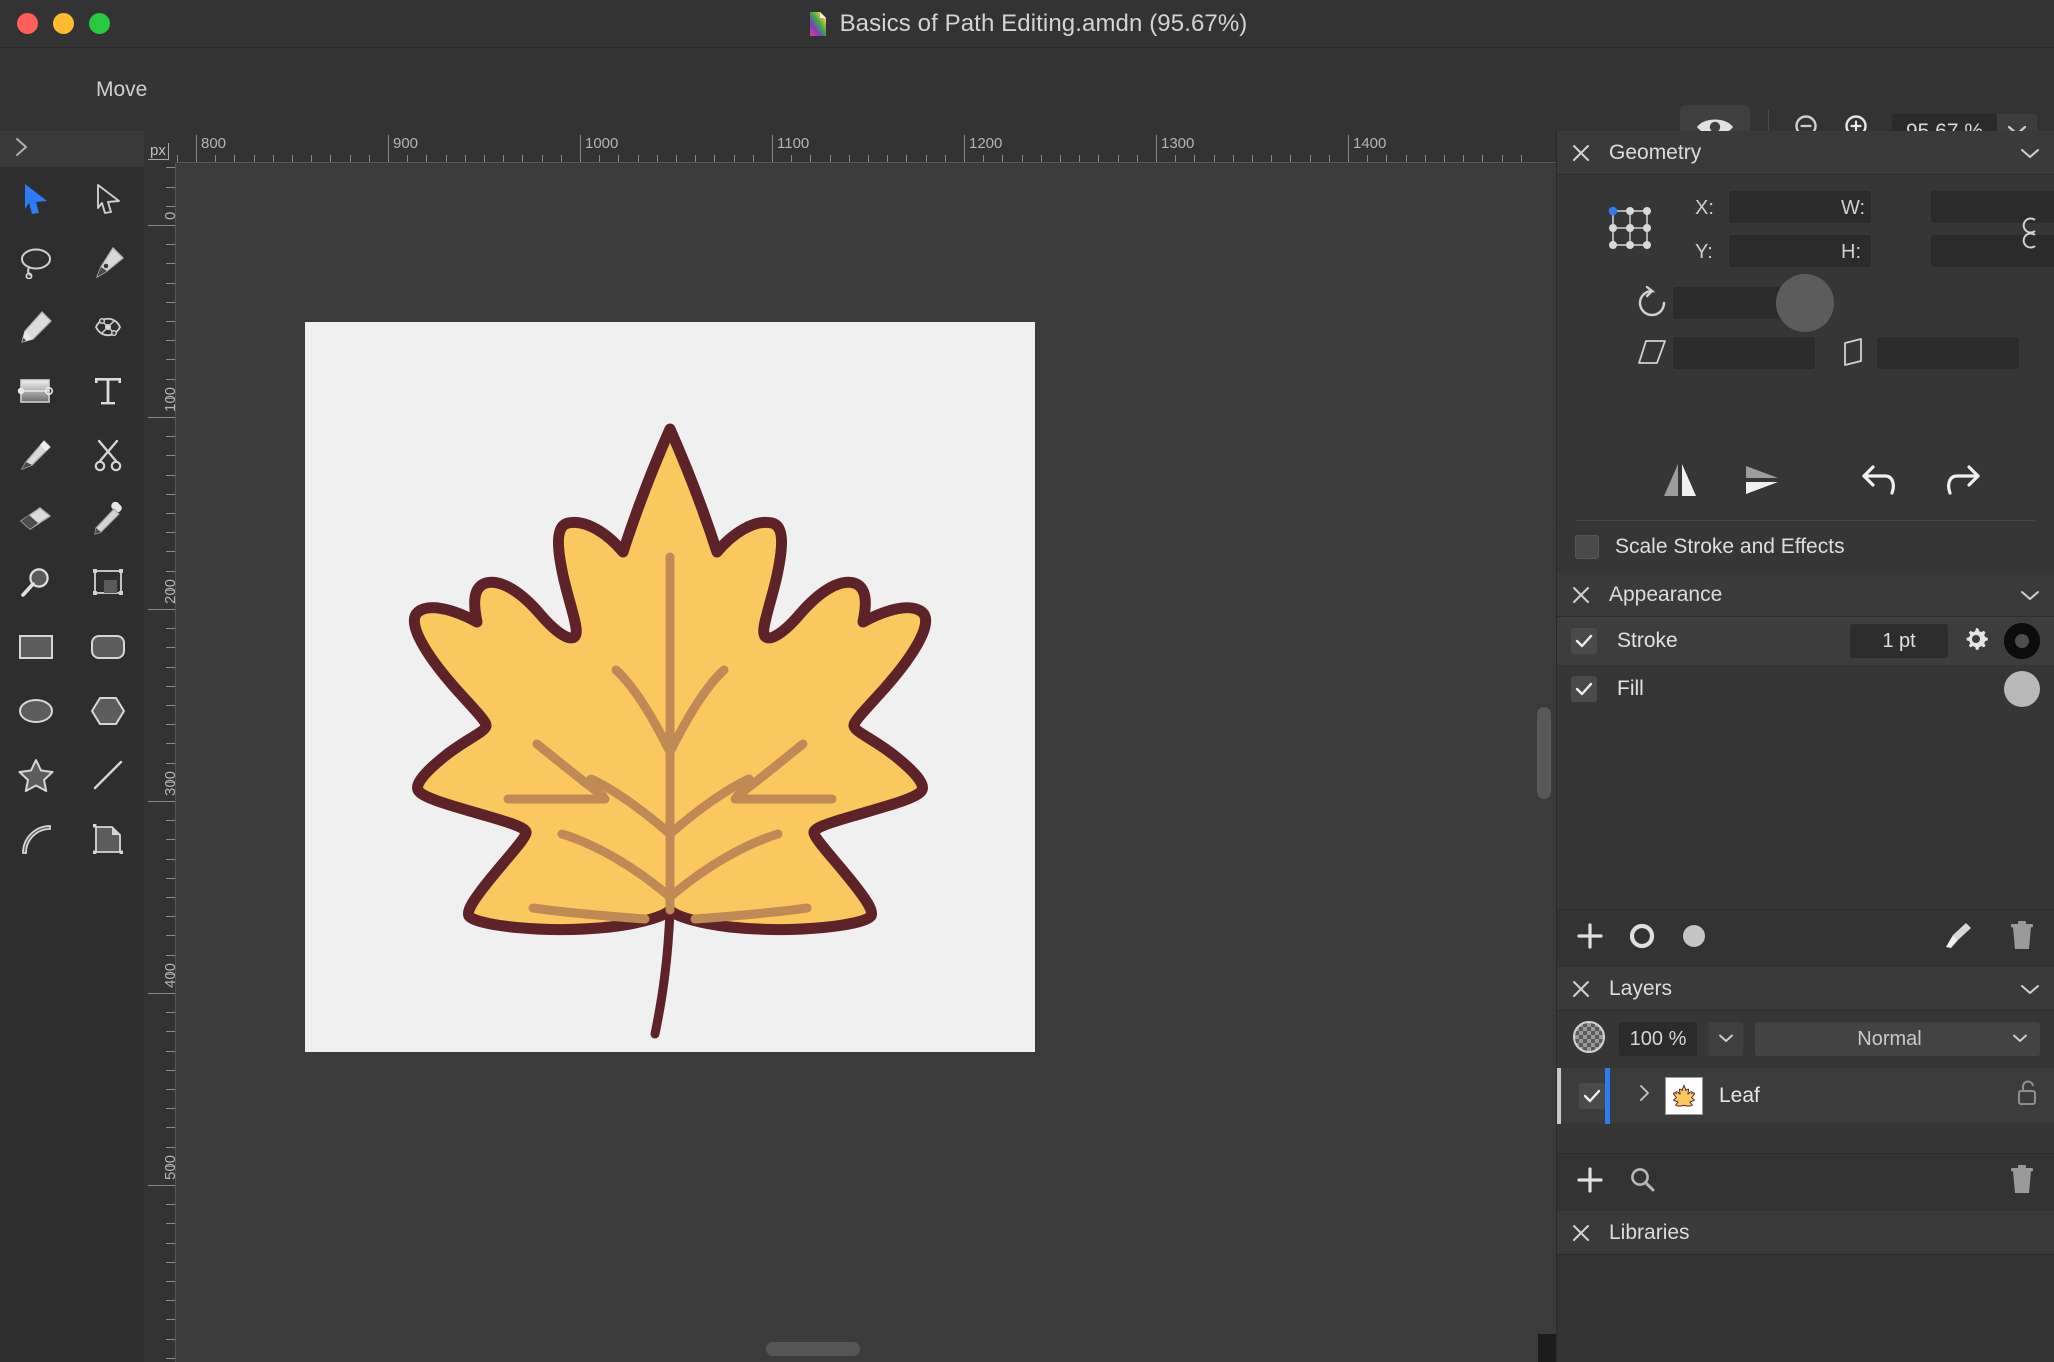 The height and width of the screenshot is (1362, 2054). What do you see at coordinates (1762, 482) in the screenshot?
I see `flip-vertical-button` at bounding box center [1762, 482].